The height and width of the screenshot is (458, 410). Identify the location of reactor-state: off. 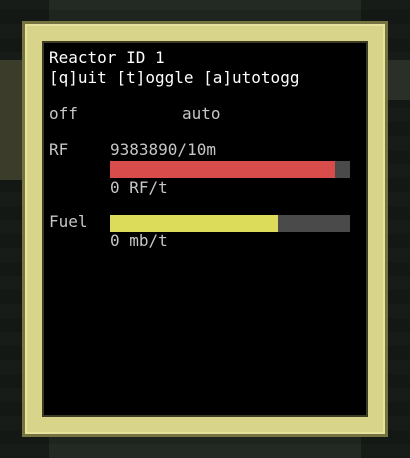
(63, 113).